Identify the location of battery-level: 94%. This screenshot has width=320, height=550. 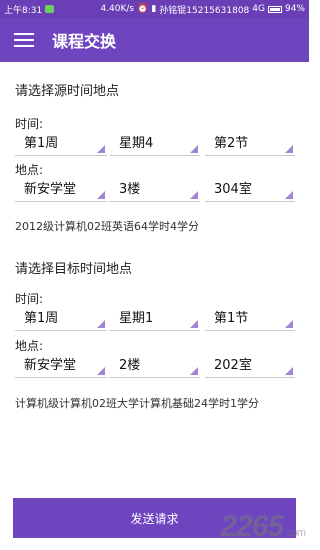
(294, 9).